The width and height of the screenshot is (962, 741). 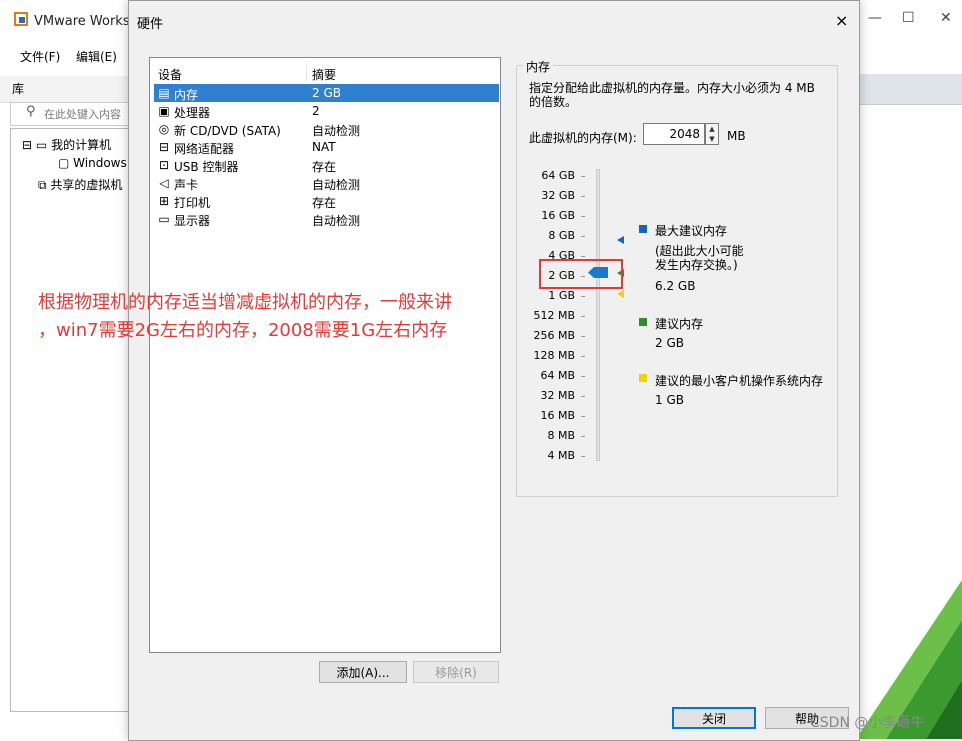 What do you see at coordinates (100, 163) in the screenshot?
I see `tree-item-label: Windows` at bounding box center [100, 163].